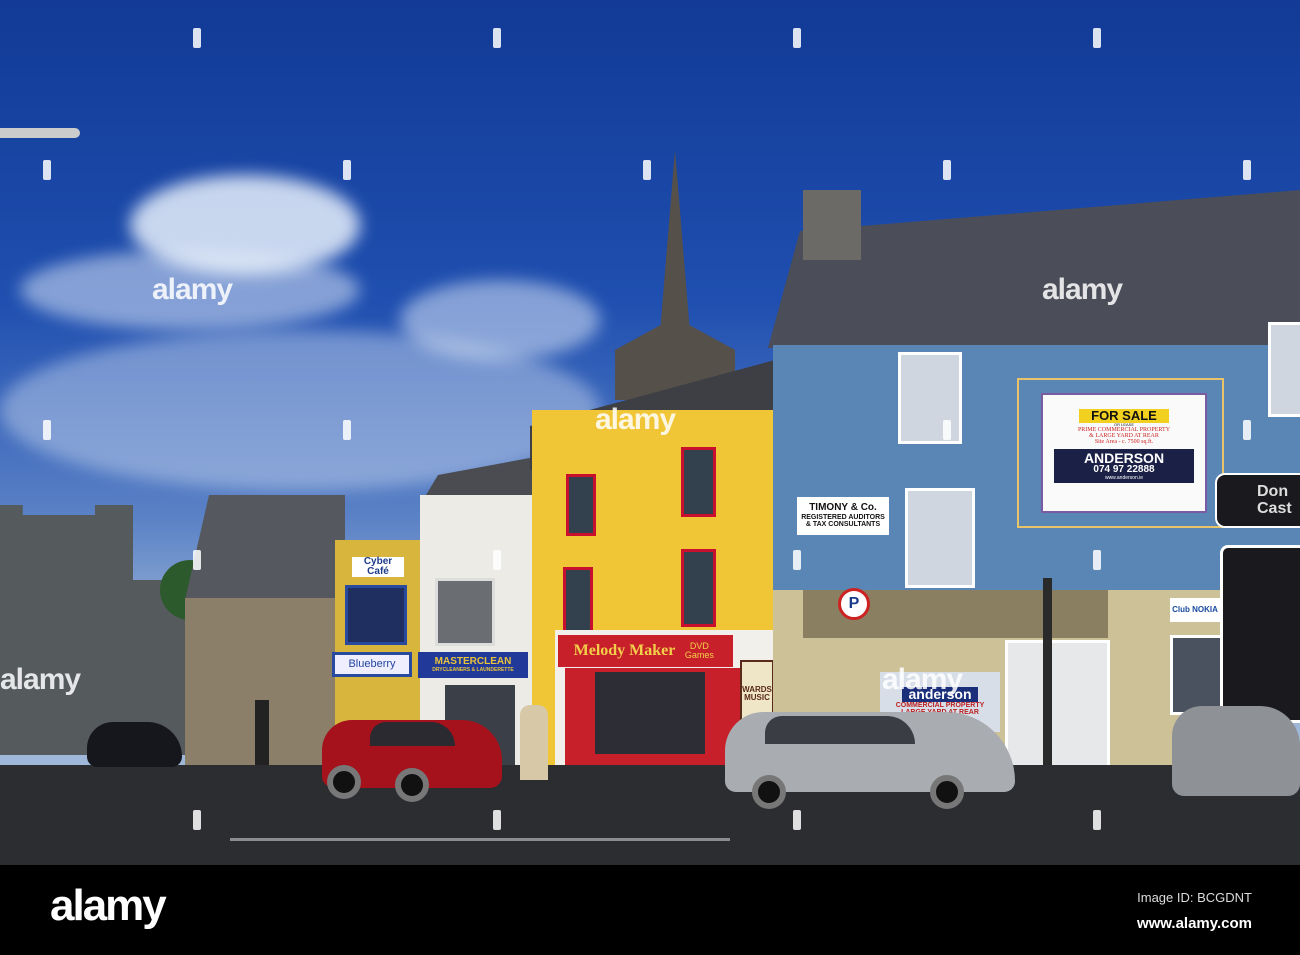  I want to click on image-id: Image ID: BCGDNT, so click(1194, 897).